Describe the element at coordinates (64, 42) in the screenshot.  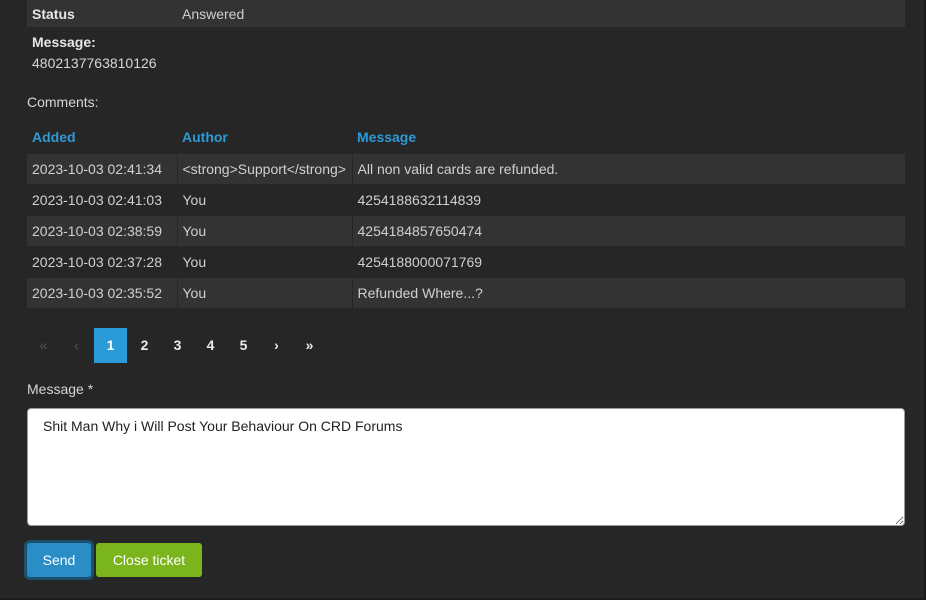
I see `message-label: Message:` at that location.